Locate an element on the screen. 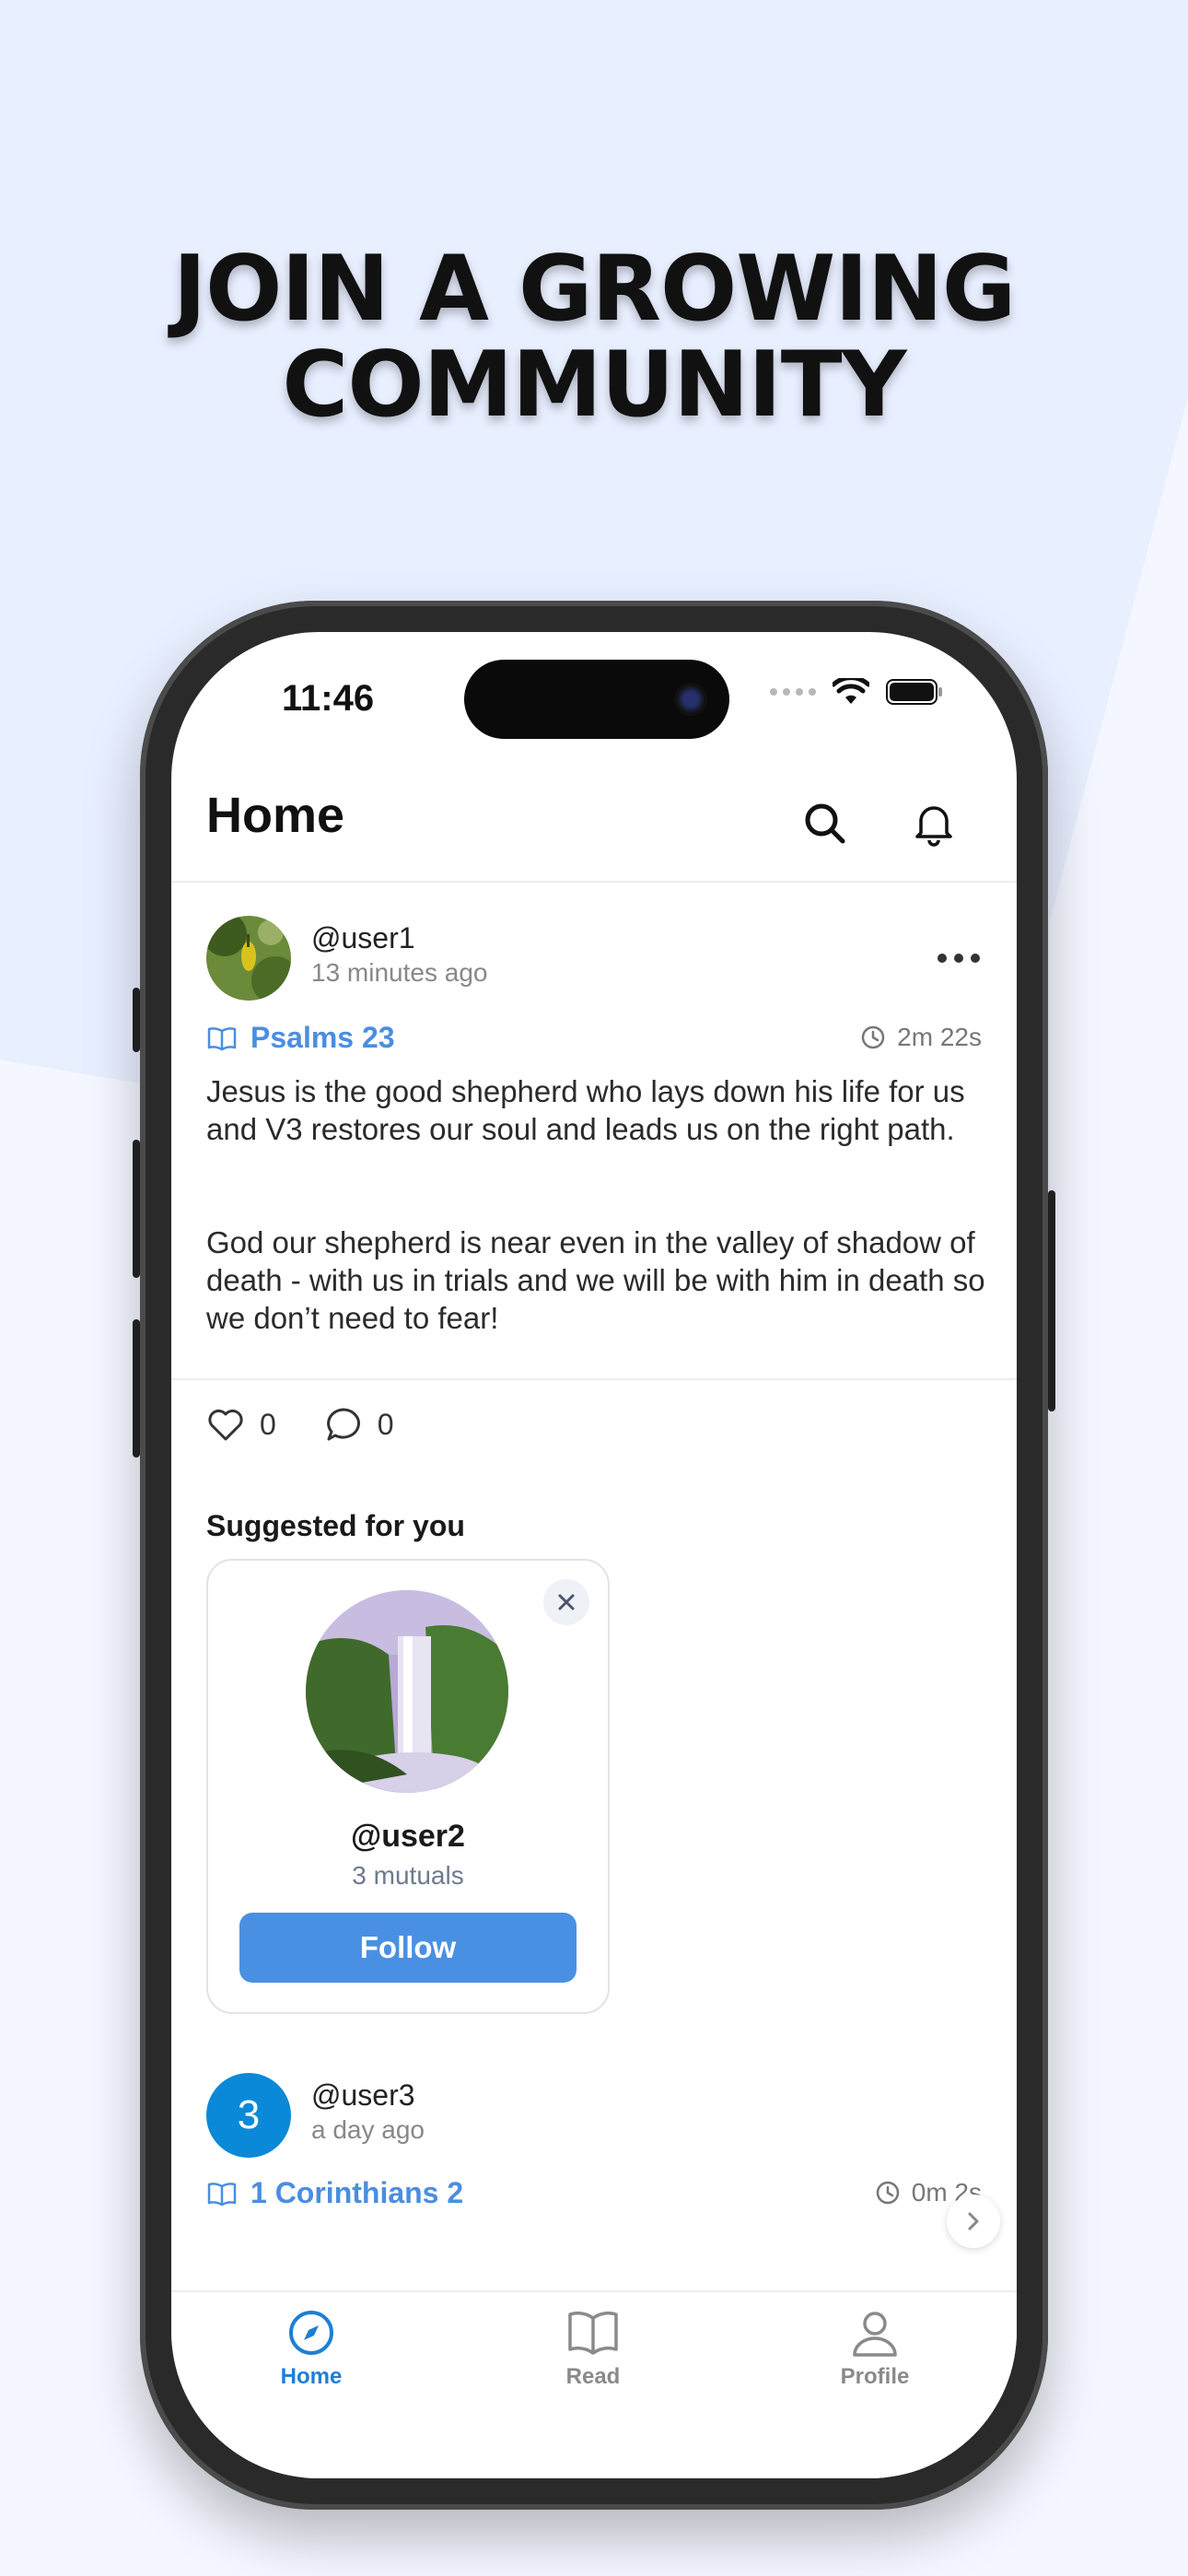 This screenshot has width=1188, height=2576. post-username: @user3 is located at coordinates (363, 2096).